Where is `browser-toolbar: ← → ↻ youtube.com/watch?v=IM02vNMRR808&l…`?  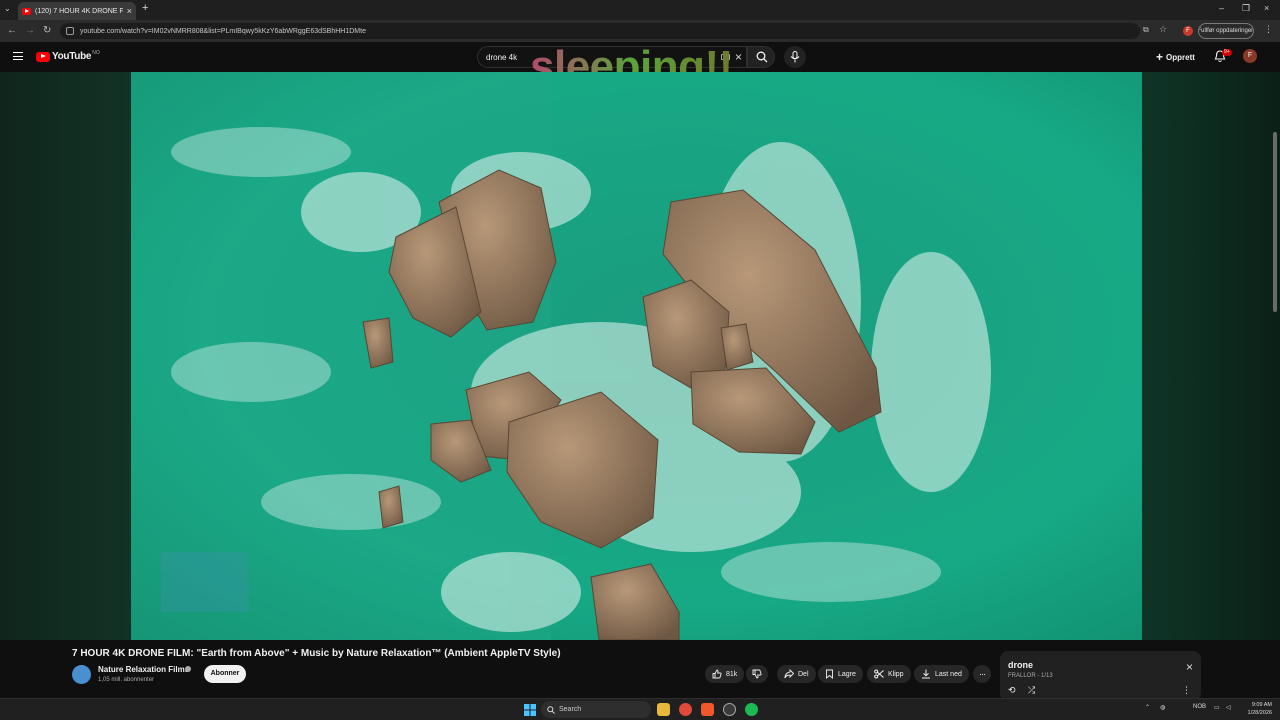
browser-toolbar: ← → ↻ youtube.com/watch?v=IM02vNMRR808&l… is located at coordinates (640, 31).